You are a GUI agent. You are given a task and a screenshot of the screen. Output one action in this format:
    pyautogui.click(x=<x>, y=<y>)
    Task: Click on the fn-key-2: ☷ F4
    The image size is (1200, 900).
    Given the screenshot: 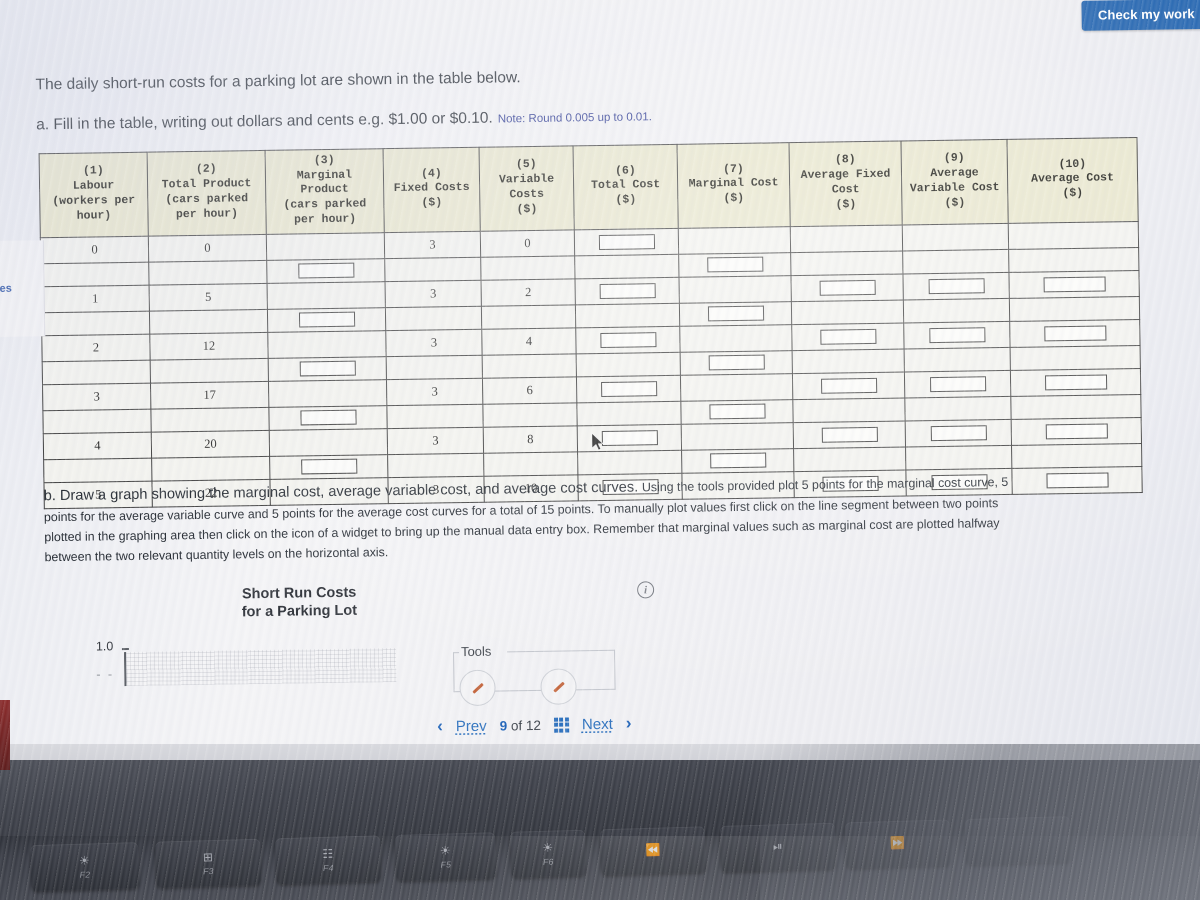 What is the action you would take?
    pyautogui.click(x=328, y=860)
    